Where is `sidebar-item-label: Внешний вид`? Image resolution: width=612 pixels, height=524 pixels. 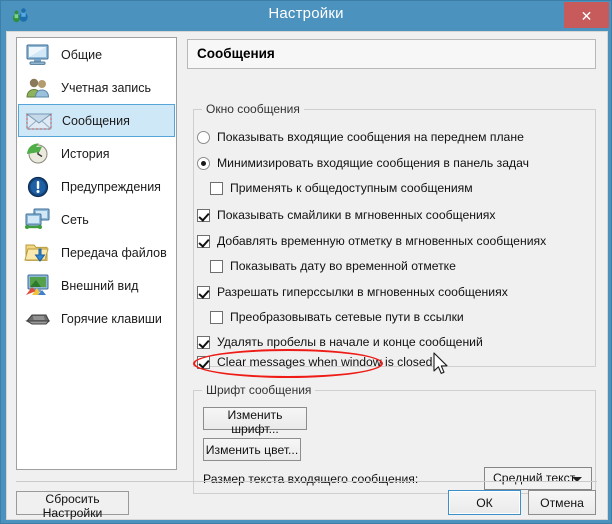 sidebar-item-label: Внешний вид is located at coordinates (100, 285).